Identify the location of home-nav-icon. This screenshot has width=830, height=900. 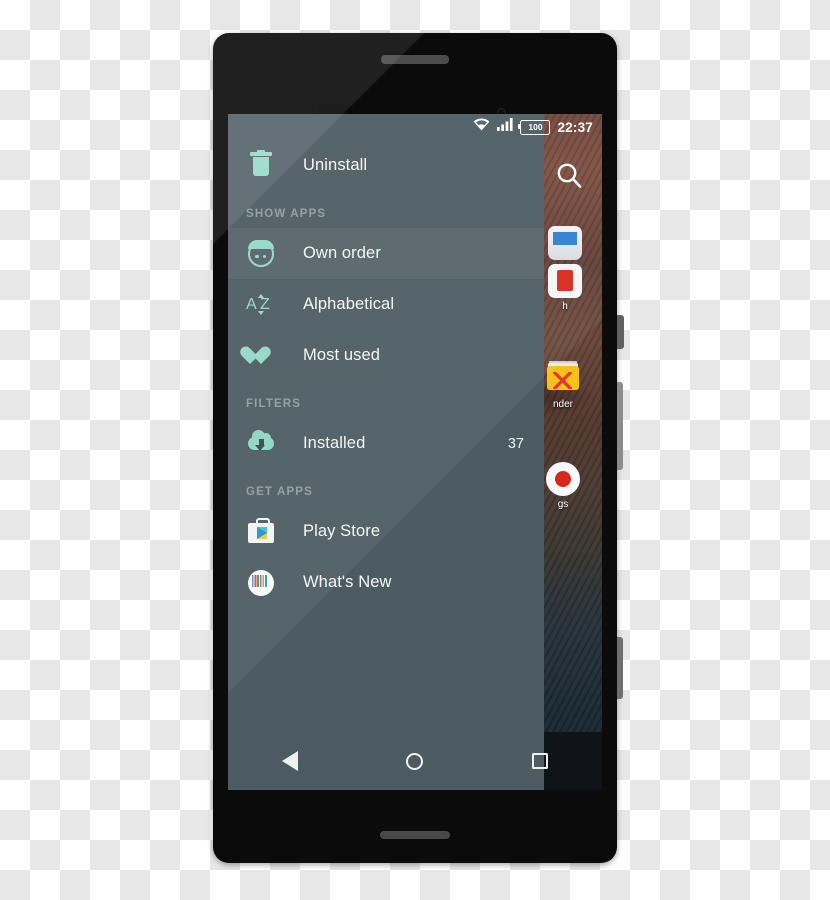
(415, 761).